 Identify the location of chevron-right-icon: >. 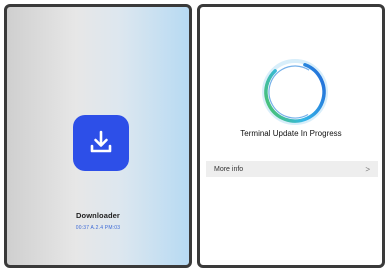
(367, 169).